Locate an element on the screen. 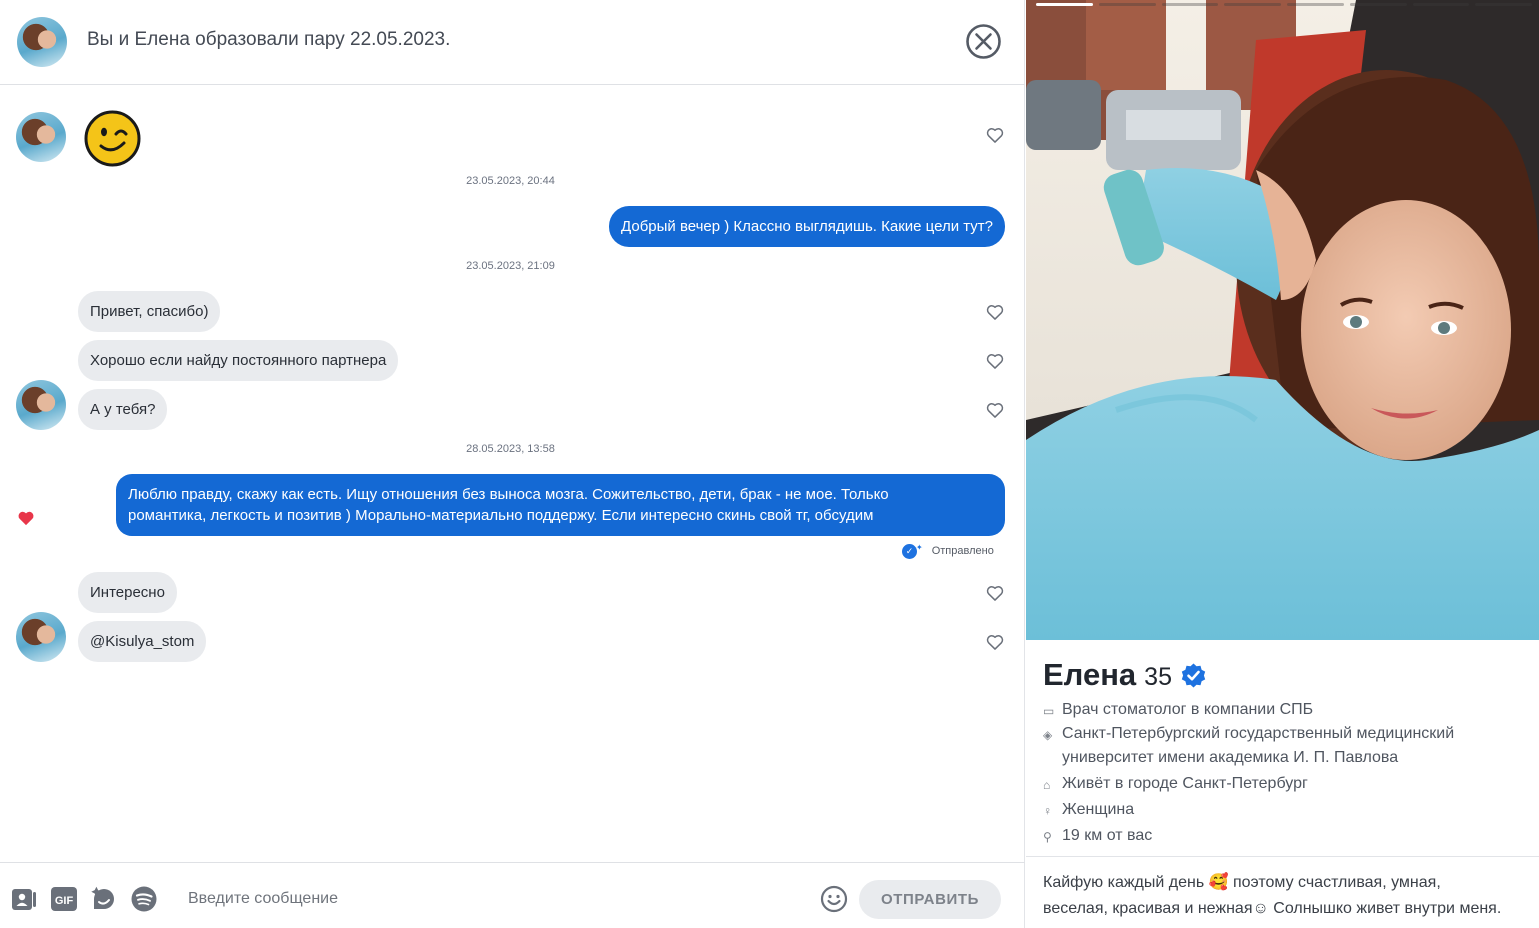  job-text: Врач стоматолог в компании СПБ is located at coordinates (1188, 709).